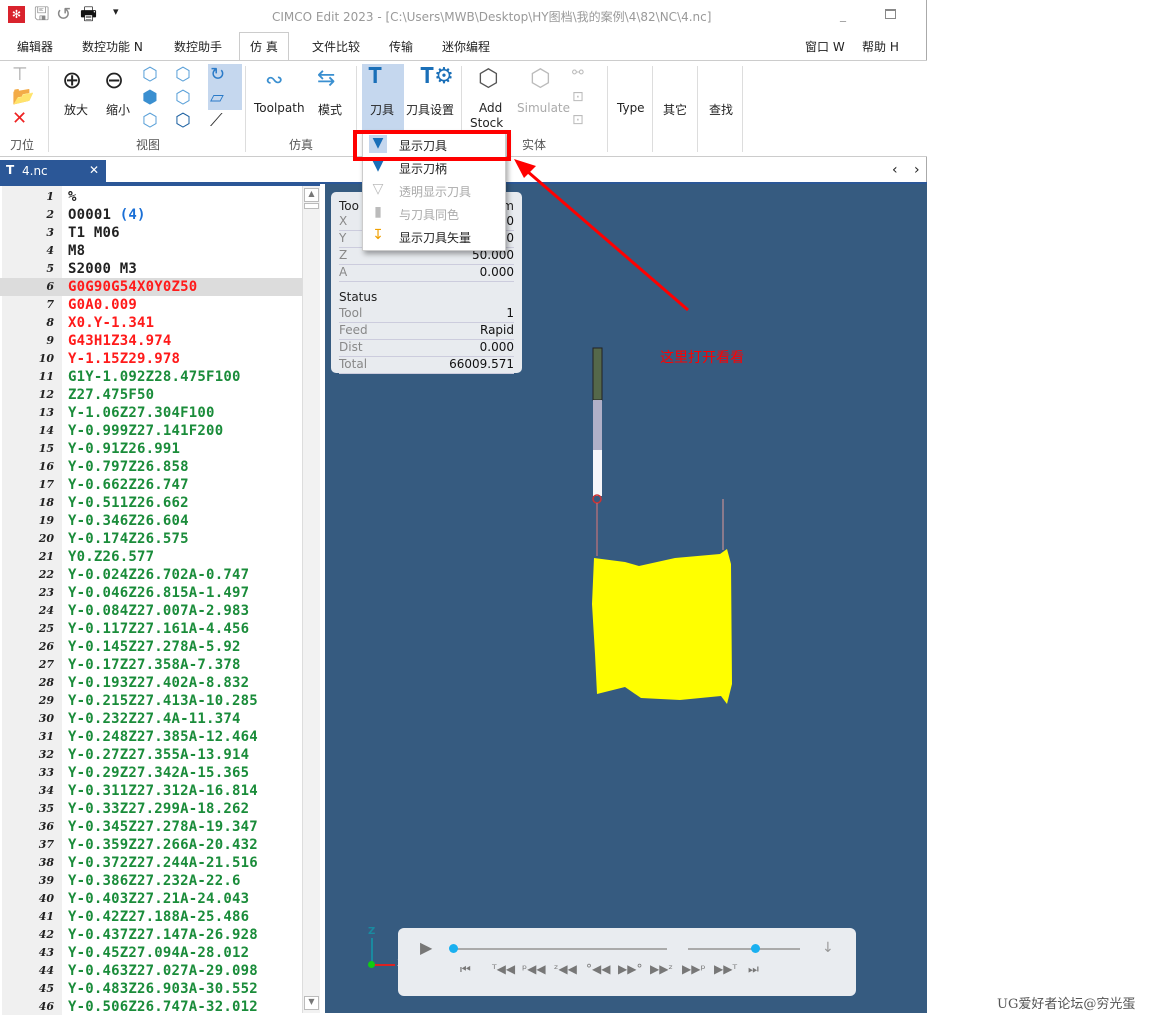  What do you see at coordinates (721, 109) in the screenshot?
I see `find-button: 查找` at bounding box center [721, 109].